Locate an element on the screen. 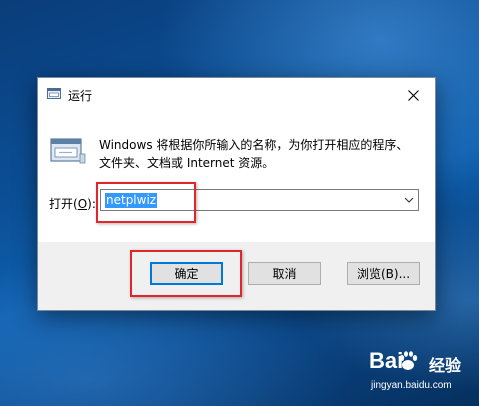  open-label: 打开(O): is located at coordinates (72, 203).